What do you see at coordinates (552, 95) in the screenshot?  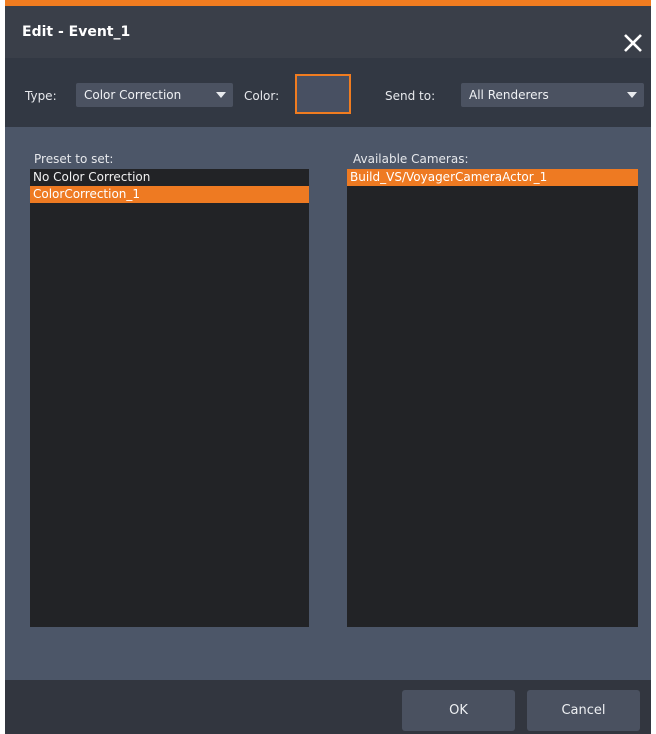 I see `send-to-dropdown: All Renderers` at bounding box center [552, 95].